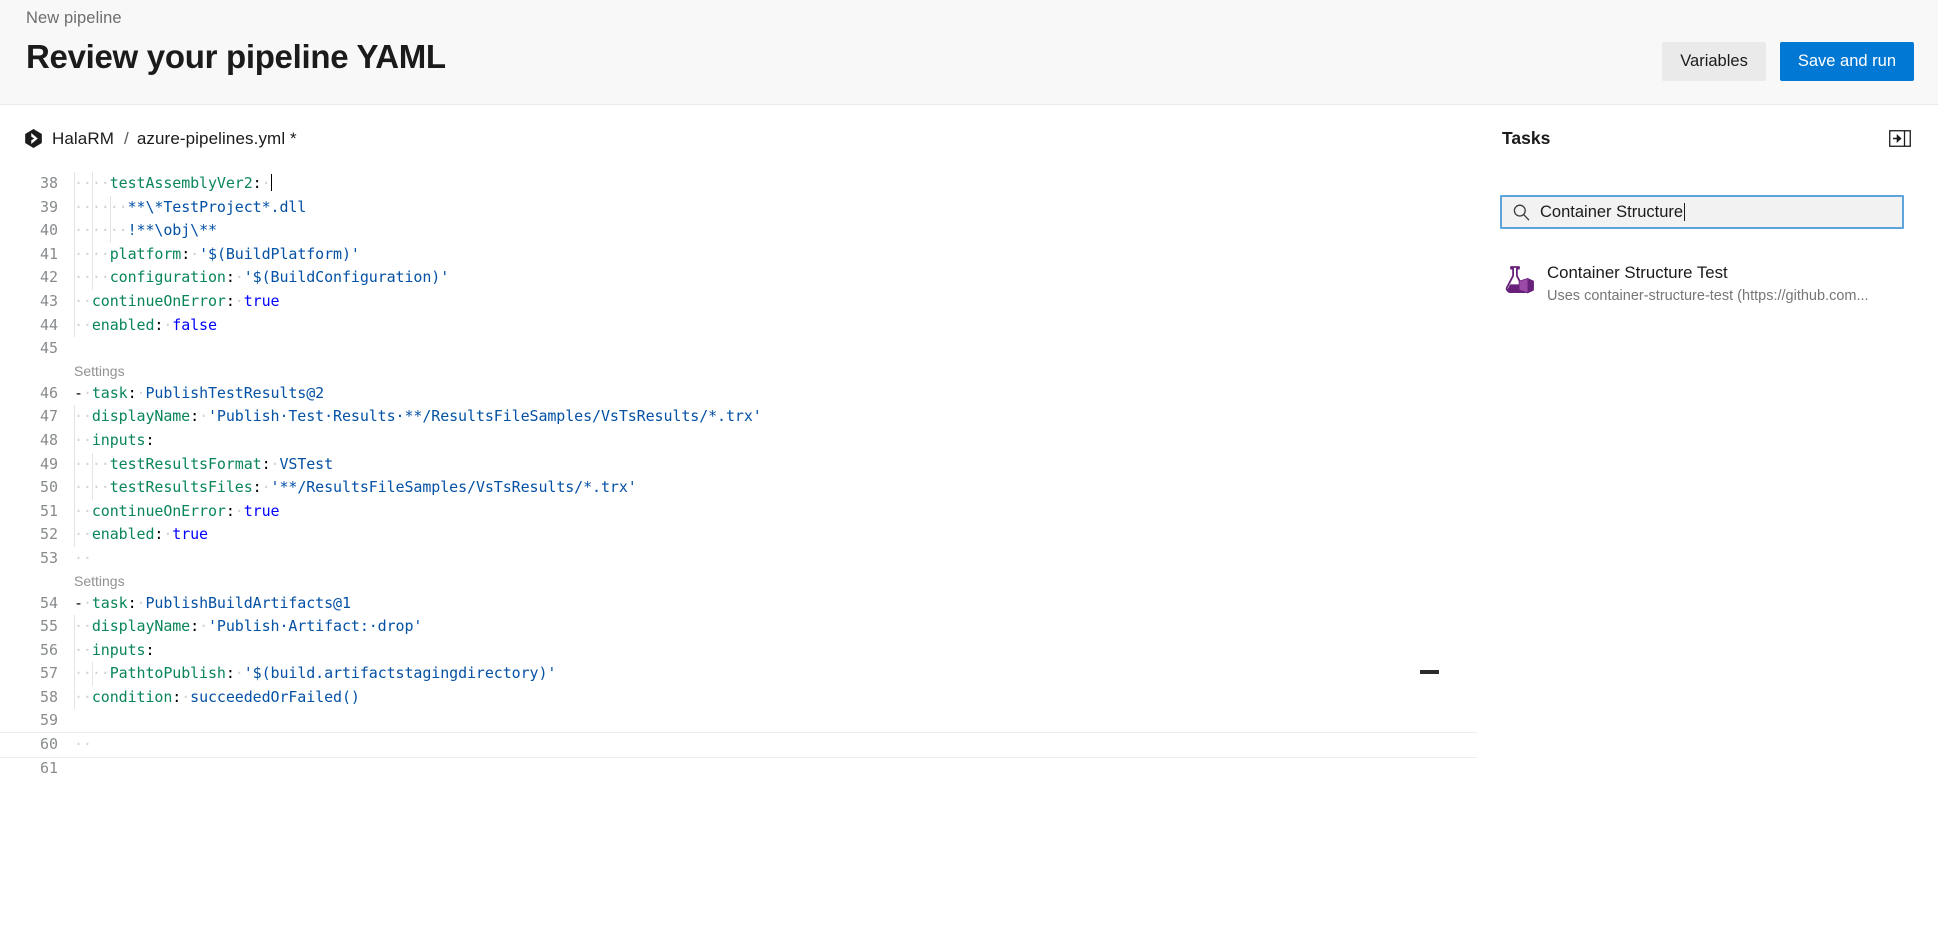 The width and height of the screenshot is (1938, 941). Describe the element at coordinates (738, 745) in the screenshot. I see `code-line: 60 ··` at that location.